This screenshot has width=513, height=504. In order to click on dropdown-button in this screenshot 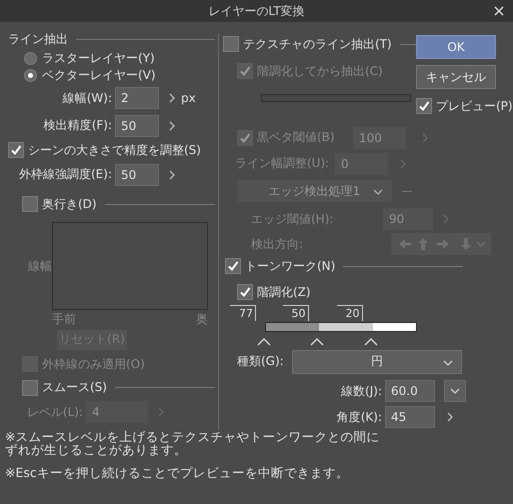, I will do `click(455, 391)`.